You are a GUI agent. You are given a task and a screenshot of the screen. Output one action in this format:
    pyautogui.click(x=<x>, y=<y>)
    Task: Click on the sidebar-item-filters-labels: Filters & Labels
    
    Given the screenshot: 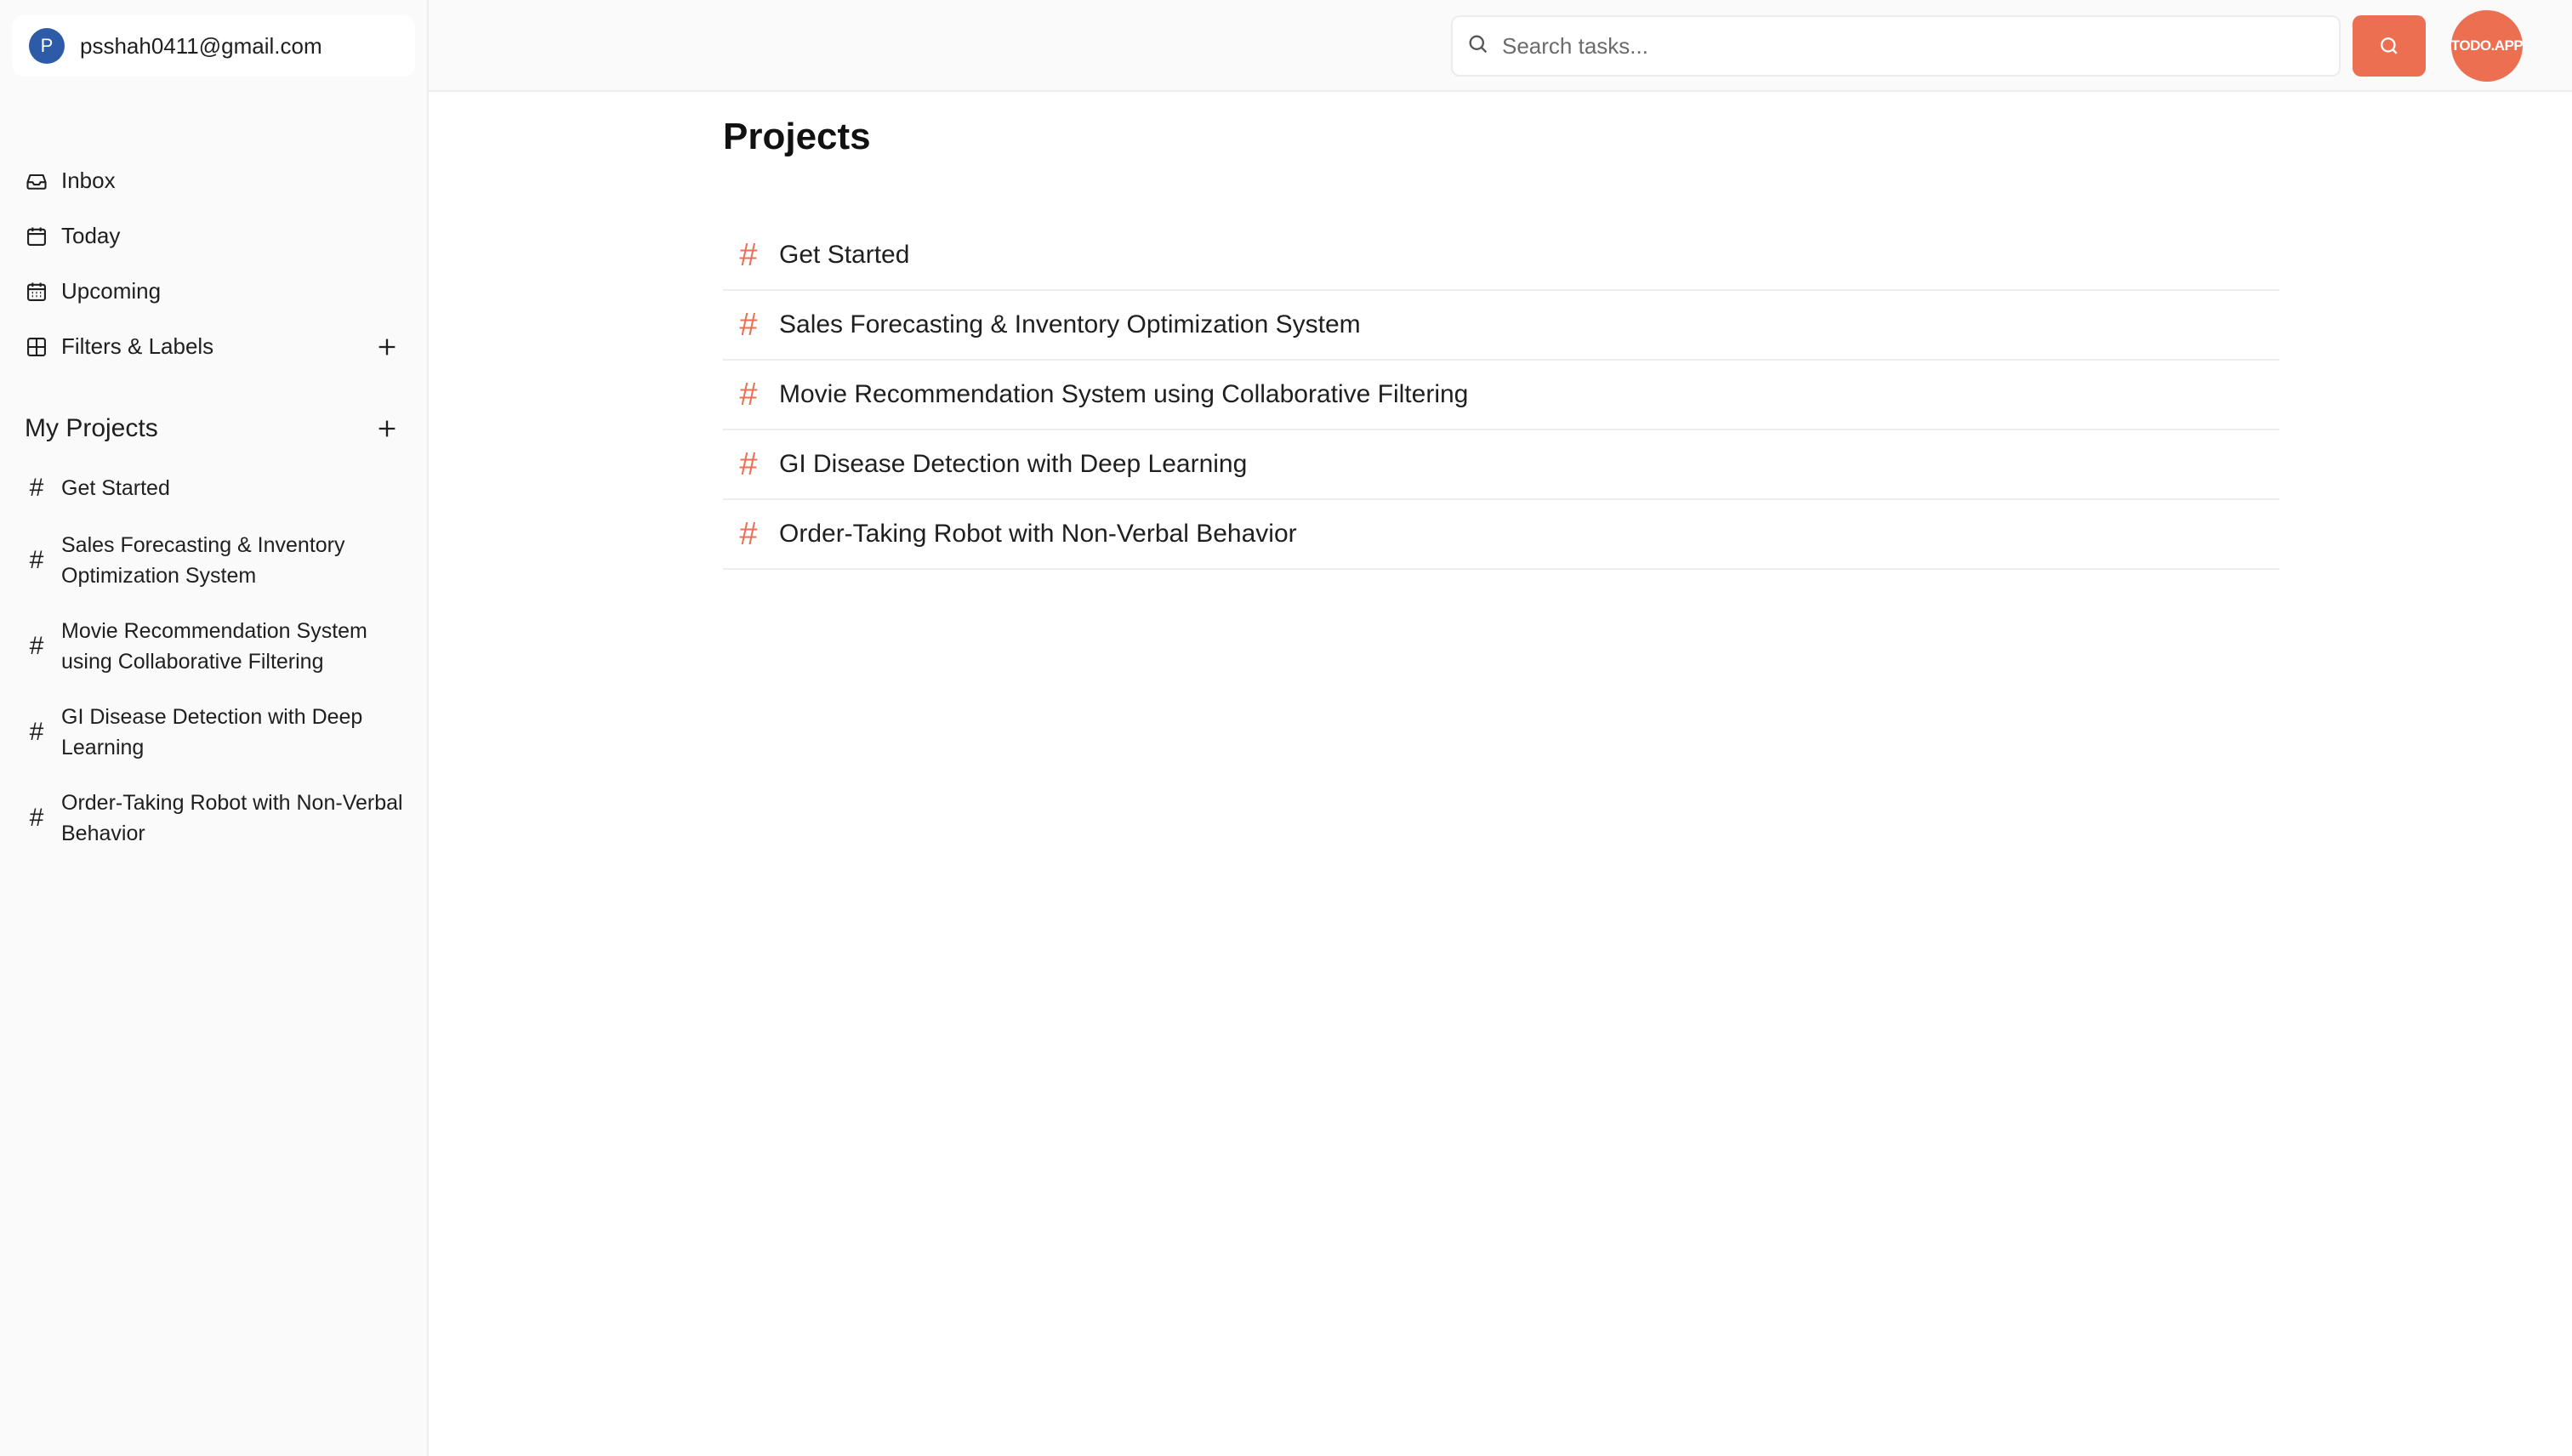 What is the action you would take?
    pyautogui.click(x=215, y=346)
    